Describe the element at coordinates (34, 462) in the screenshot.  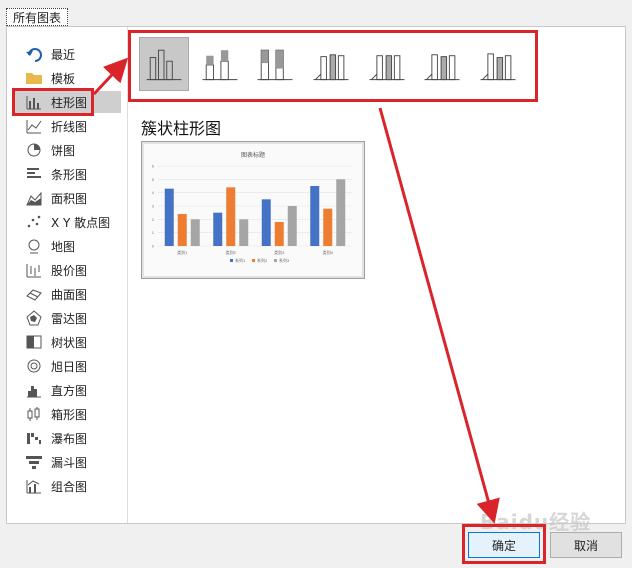
I see `funnel-chart-icon` at that location.